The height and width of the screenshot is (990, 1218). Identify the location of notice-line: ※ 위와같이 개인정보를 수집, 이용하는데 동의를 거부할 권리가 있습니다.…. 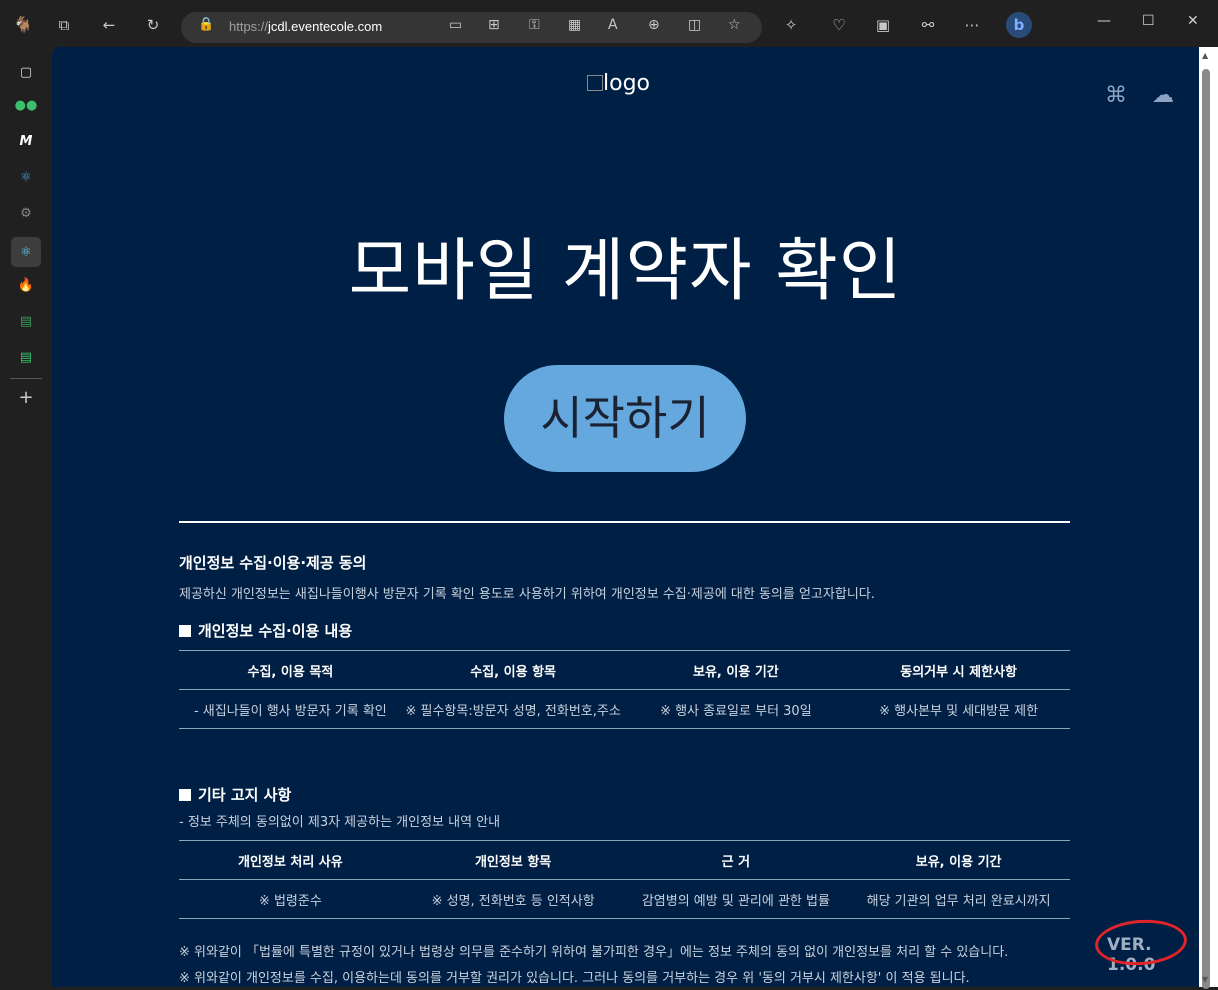
(574, 978).